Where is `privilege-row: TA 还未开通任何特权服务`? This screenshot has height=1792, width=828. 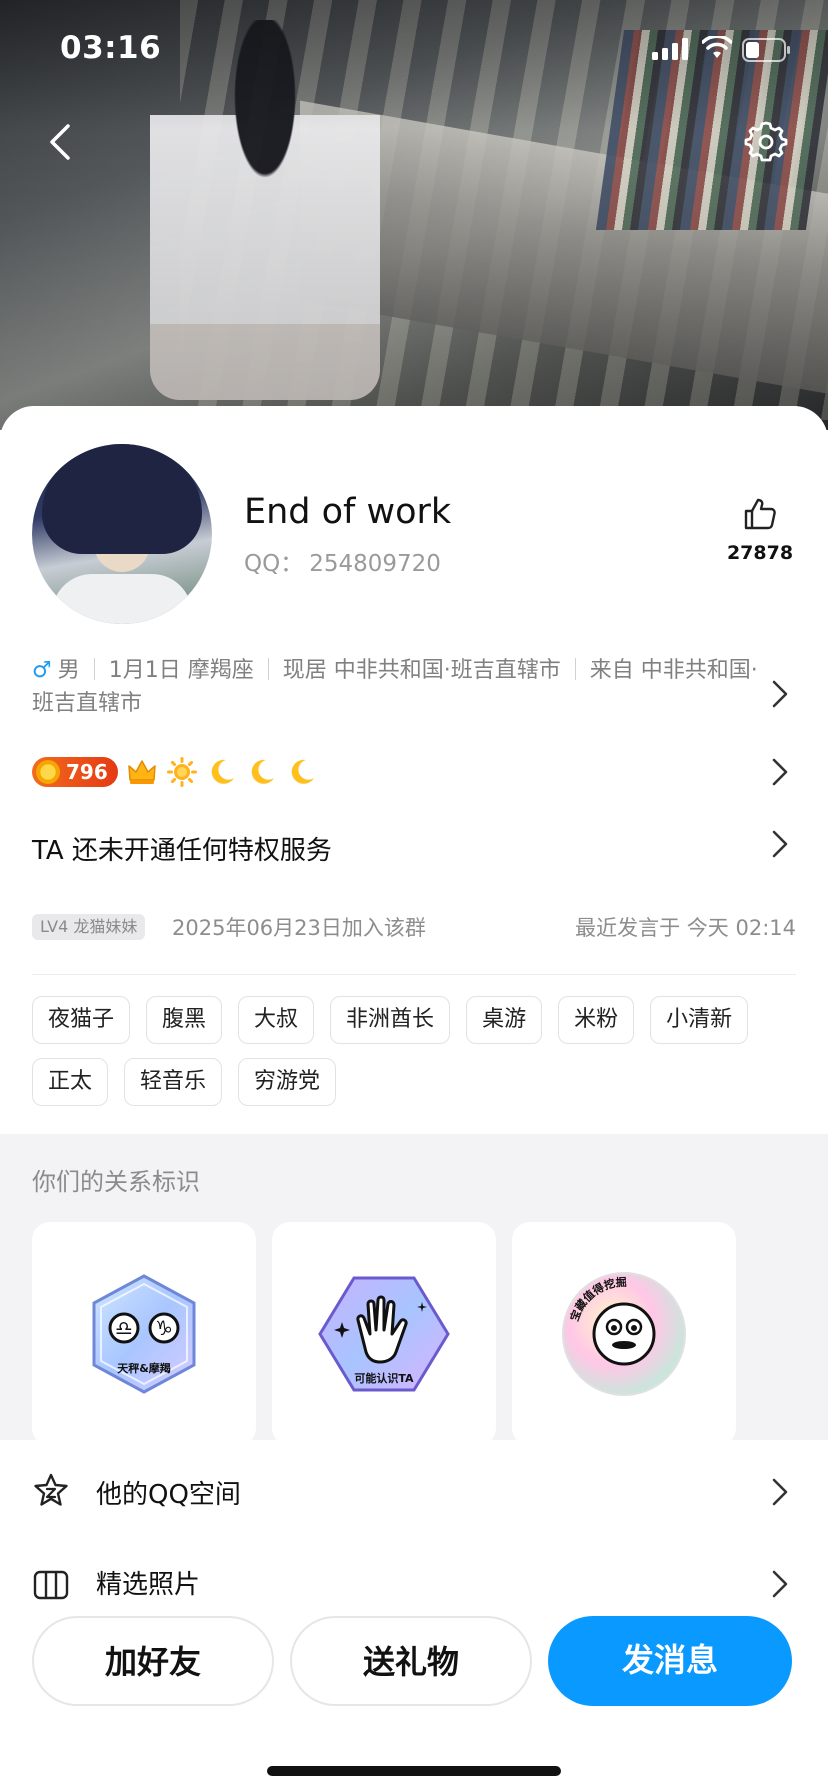
privilege-row: TA 还未开通任何特权服务 is located at coordinates (182, 848).